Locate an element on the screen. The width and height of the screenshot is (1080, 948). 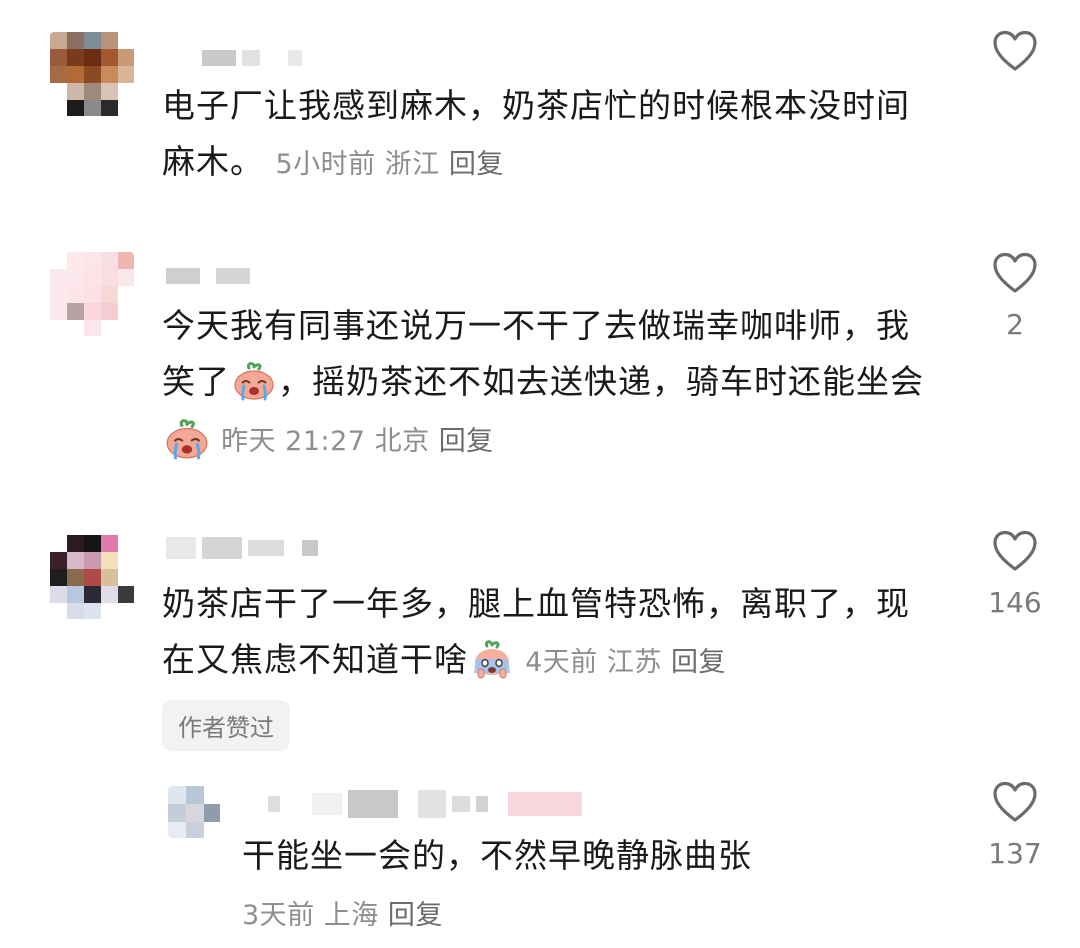
comment-location: 上海 is located at coordinates (351, 915).